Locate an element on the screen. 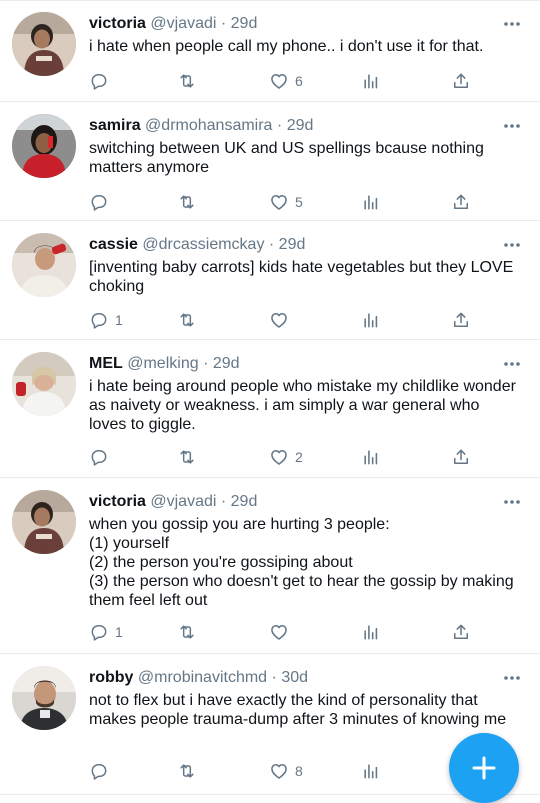 The height and width of the screenshot is (803, 540). tweet-header: cassie @drcassiemckay · 29d is located at coordinates (294, 245).